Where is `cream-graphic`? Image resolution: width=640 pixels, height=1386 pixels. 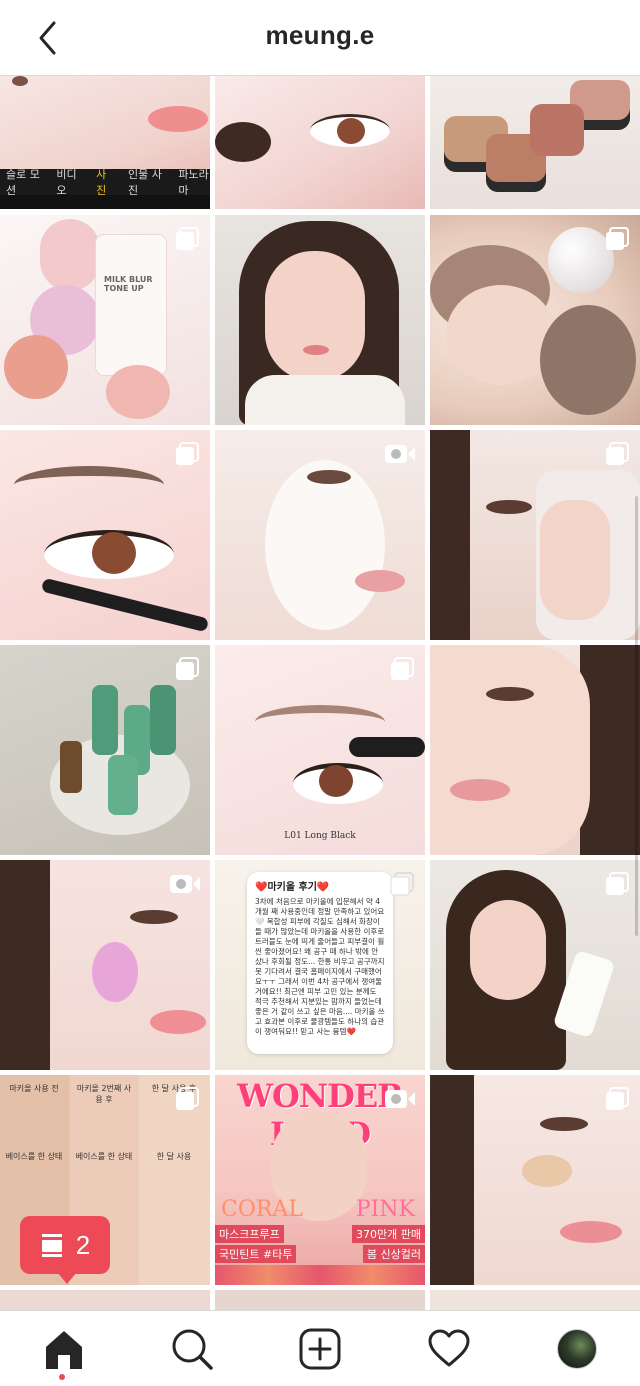
cream-graphic is located at coordinates (547, 1171).